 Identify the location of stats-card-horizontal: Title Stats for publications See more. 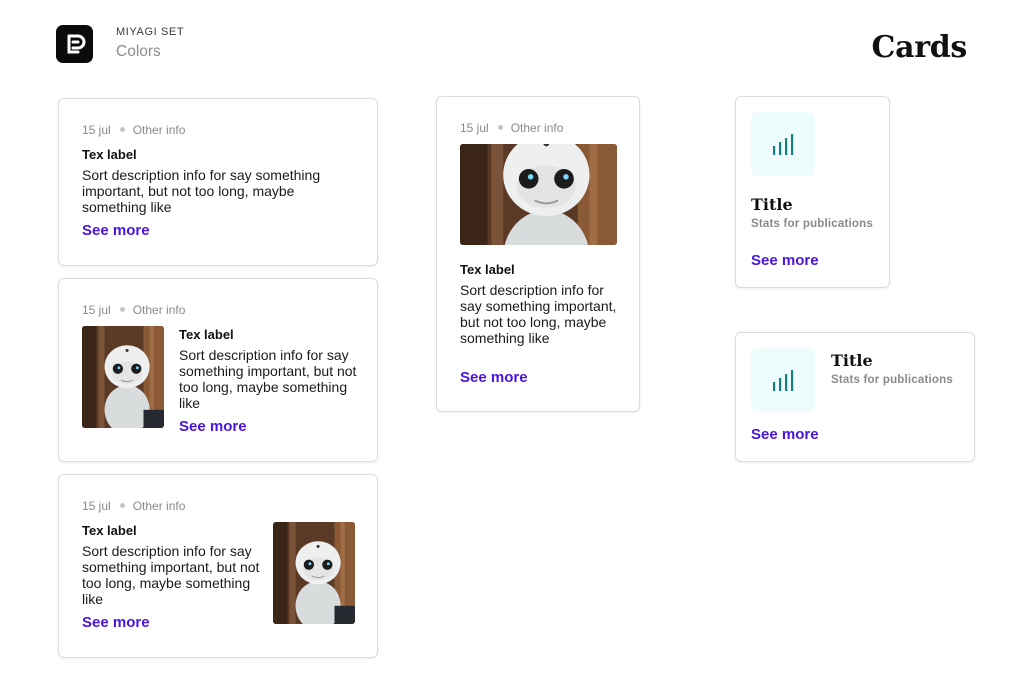
(855, 397).